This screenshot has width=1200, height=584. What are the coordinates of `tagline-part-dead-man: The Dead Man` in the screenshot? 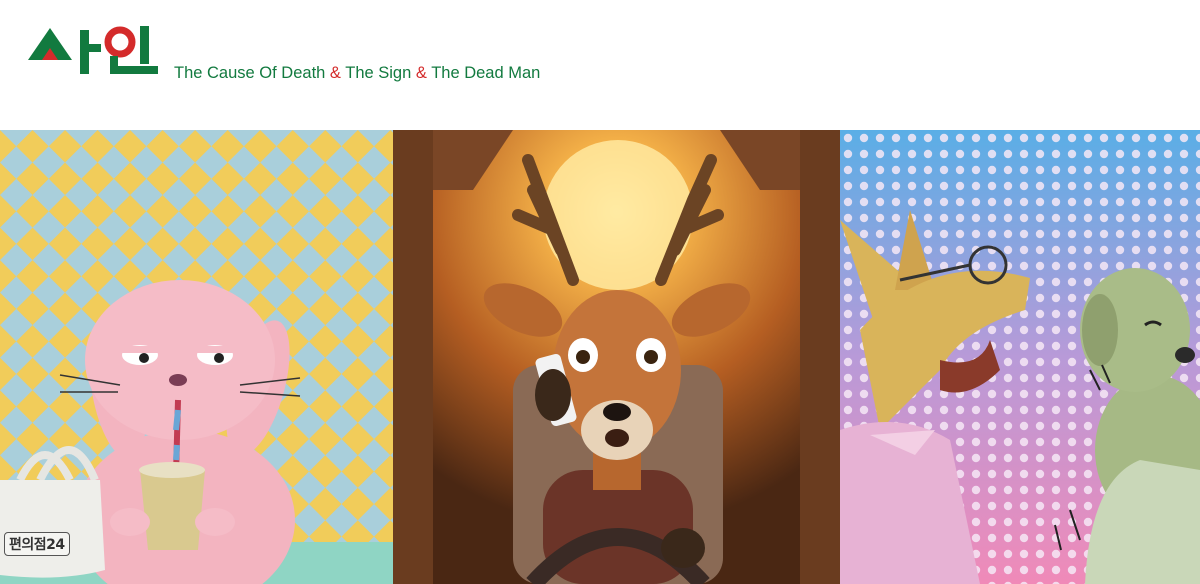 It's located at (486, 73).